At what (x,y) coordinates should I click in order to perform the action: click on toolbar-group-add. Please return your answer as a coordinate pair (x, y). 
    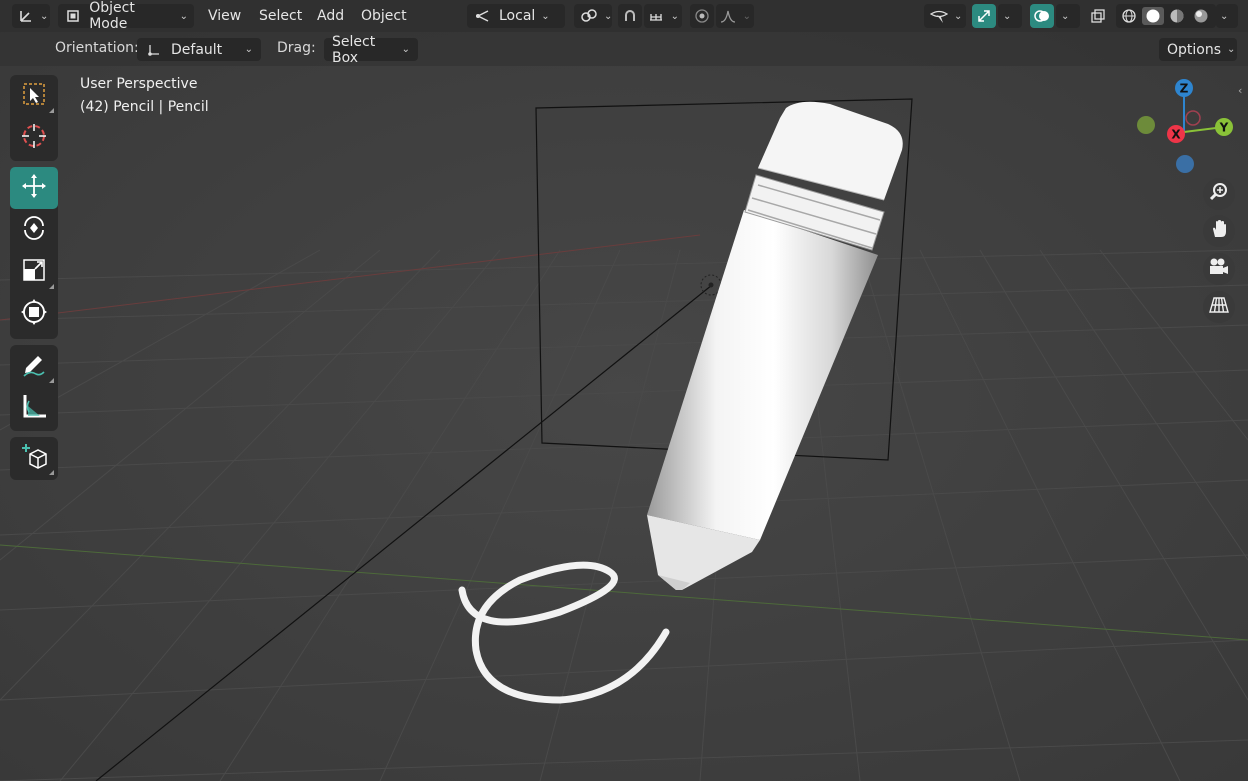
    Looking at the image, I should click on (34, 458).